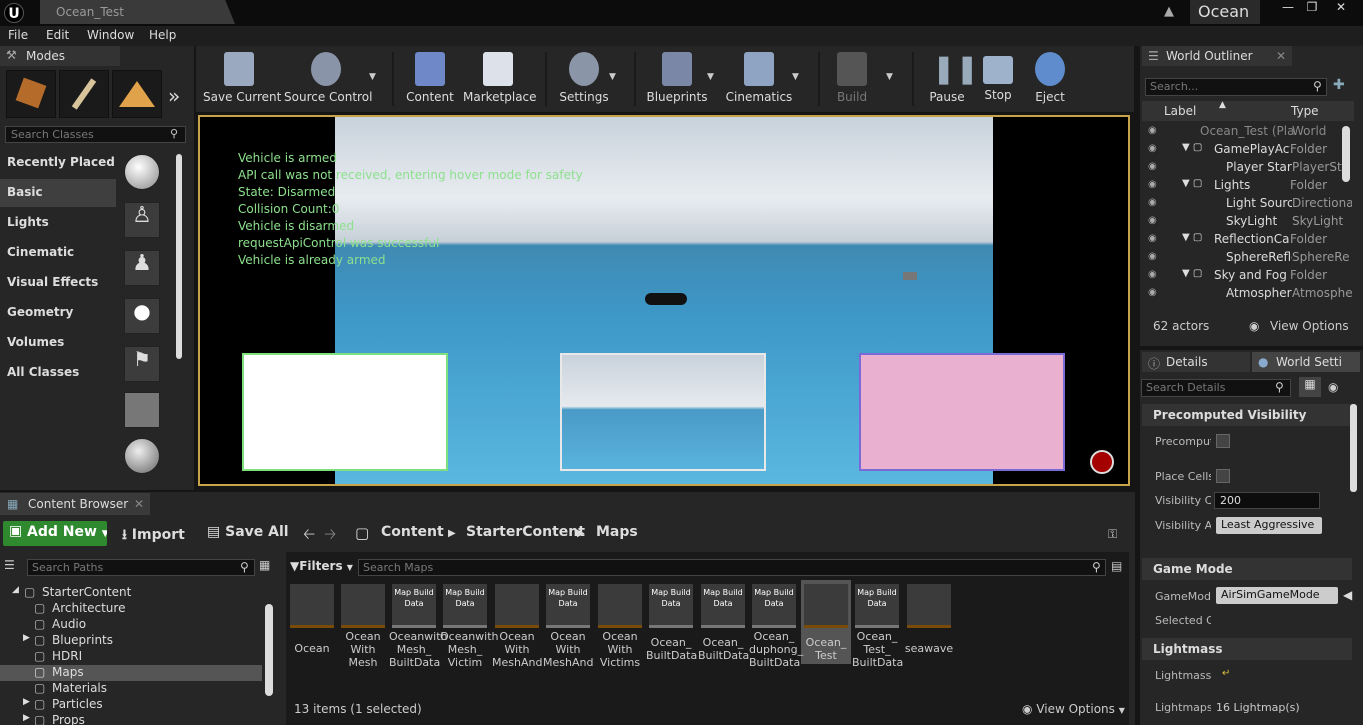 The image size is (1363, 725). I want to click on cinematics-dropdown-icon: ▼, so click(795, 77).